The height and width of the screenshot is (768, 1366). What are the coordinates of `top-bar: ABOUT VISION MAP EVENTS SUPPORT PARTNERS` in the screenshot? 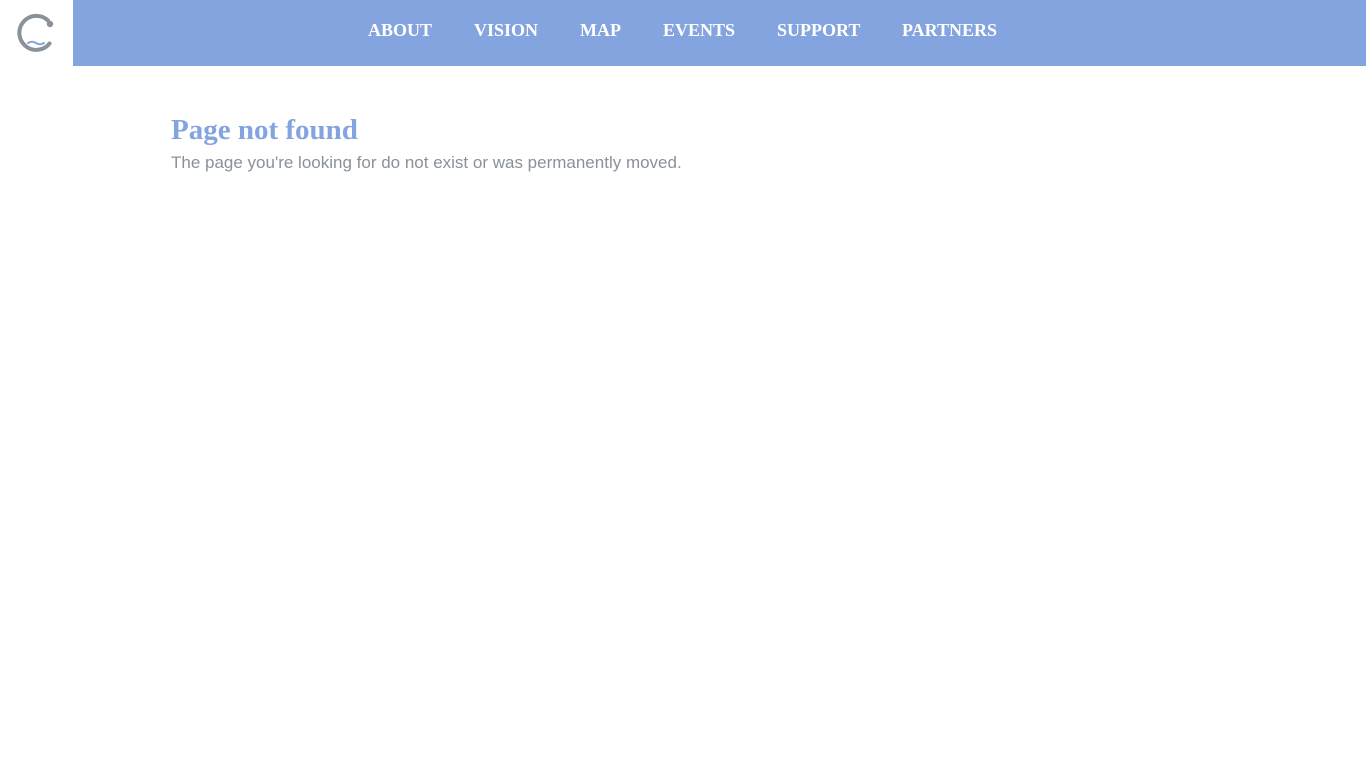 It's located at (683, 33).